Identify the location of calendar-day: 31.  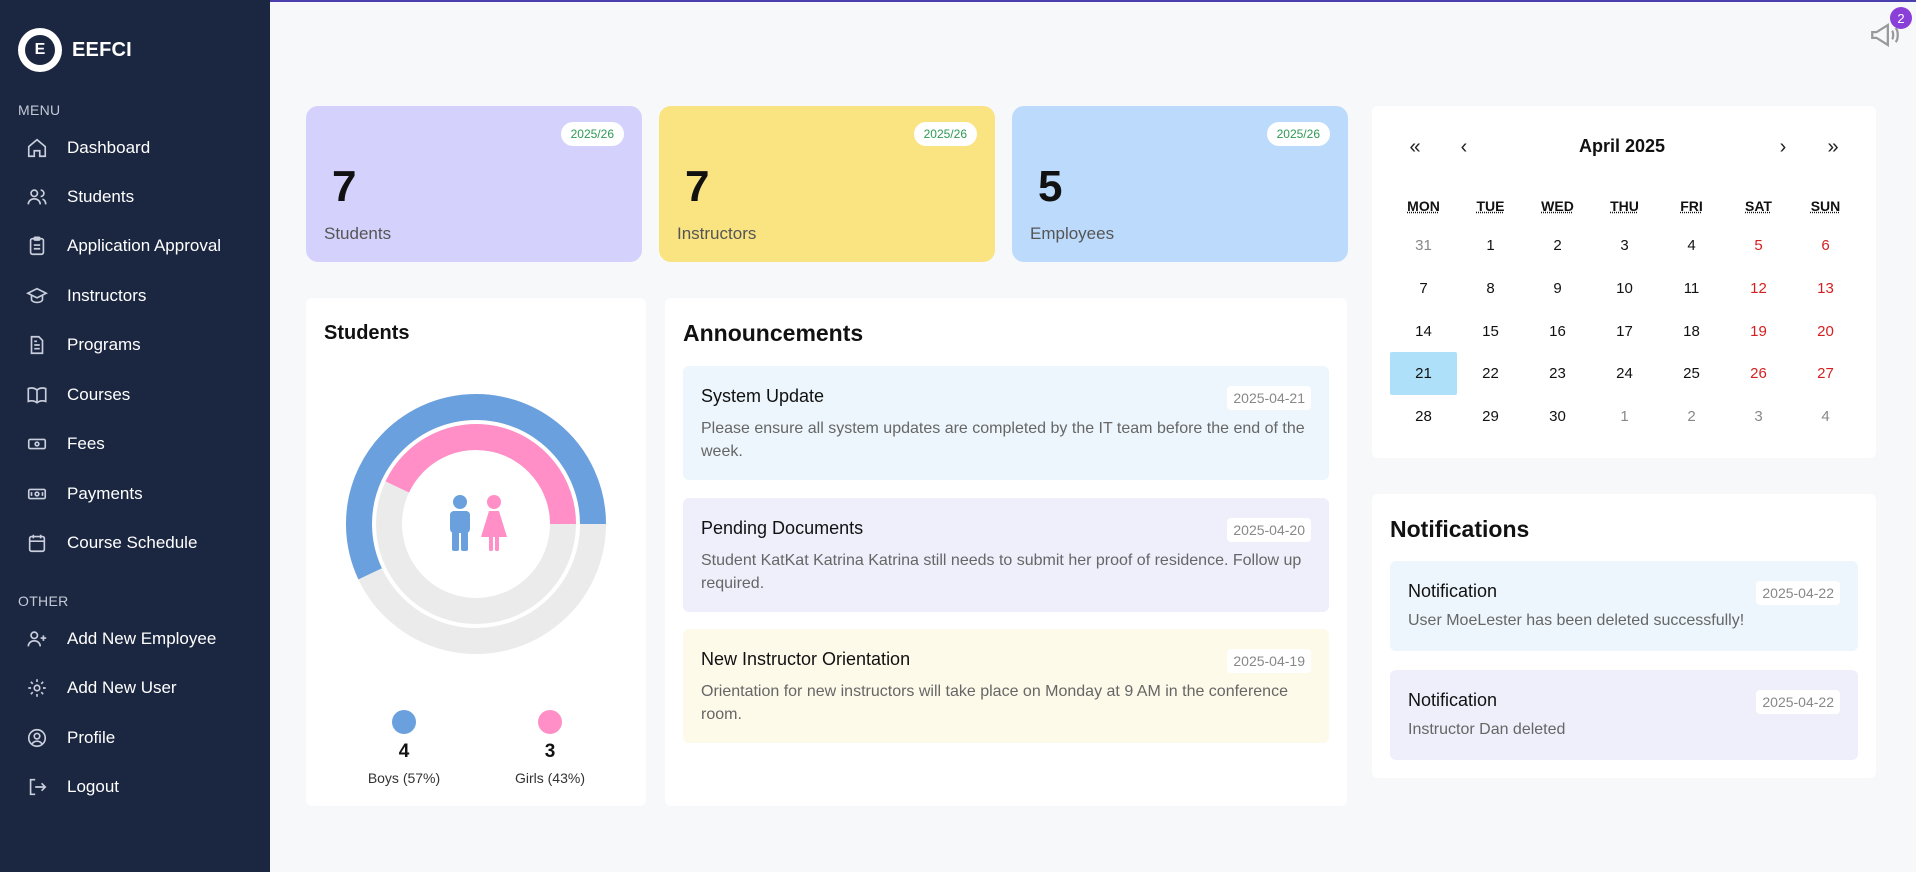
(1423, 245).